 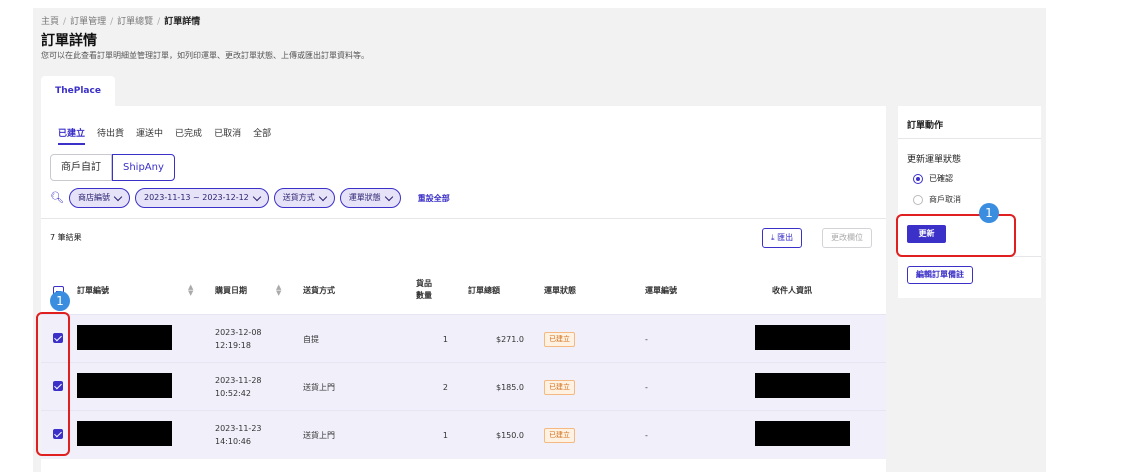 I want to click on delivery-method: 送貨上門, so click(x=319, y=387).